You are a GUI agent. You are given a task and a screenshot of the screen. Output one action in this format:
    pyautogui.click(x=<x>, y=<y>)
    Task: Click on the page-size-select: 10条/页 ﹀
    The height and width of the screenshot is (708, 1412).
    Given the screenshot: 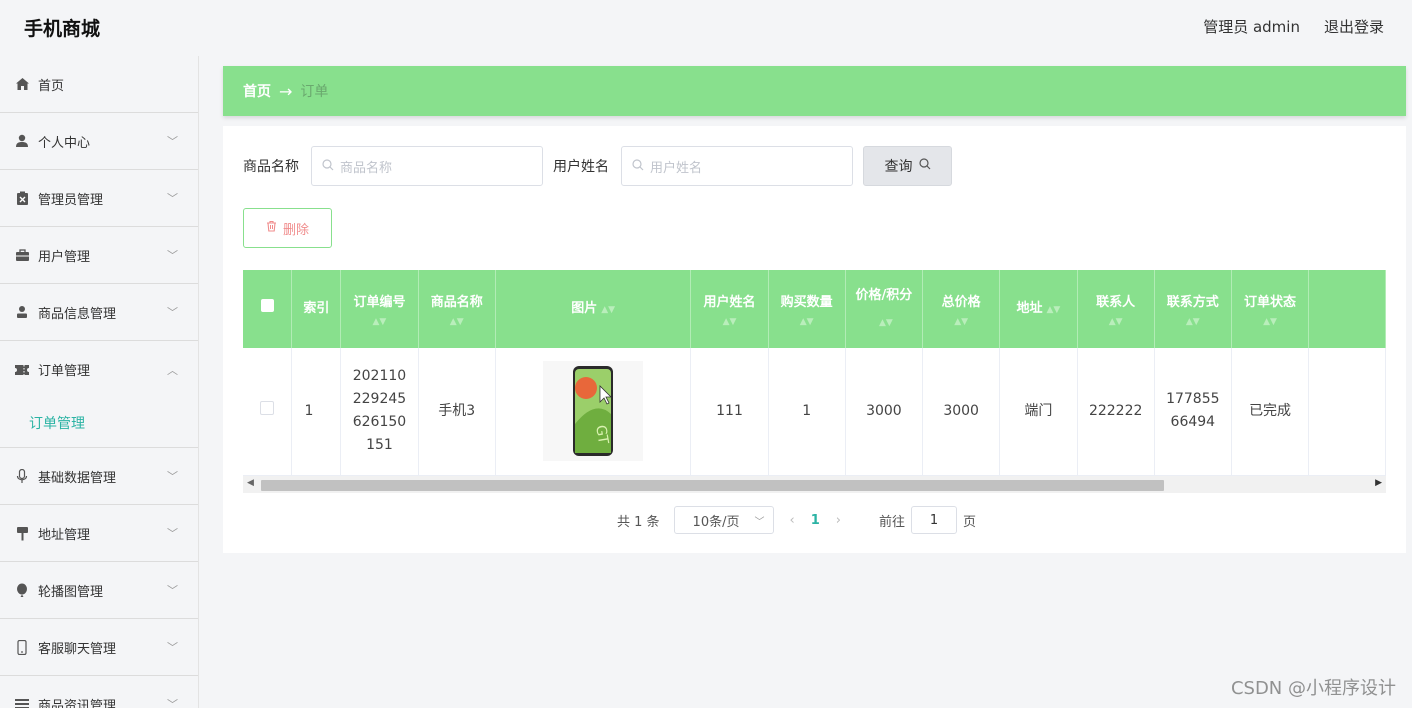 What is the action you would take?
    pyautogui.click(x=723, y=520)
    